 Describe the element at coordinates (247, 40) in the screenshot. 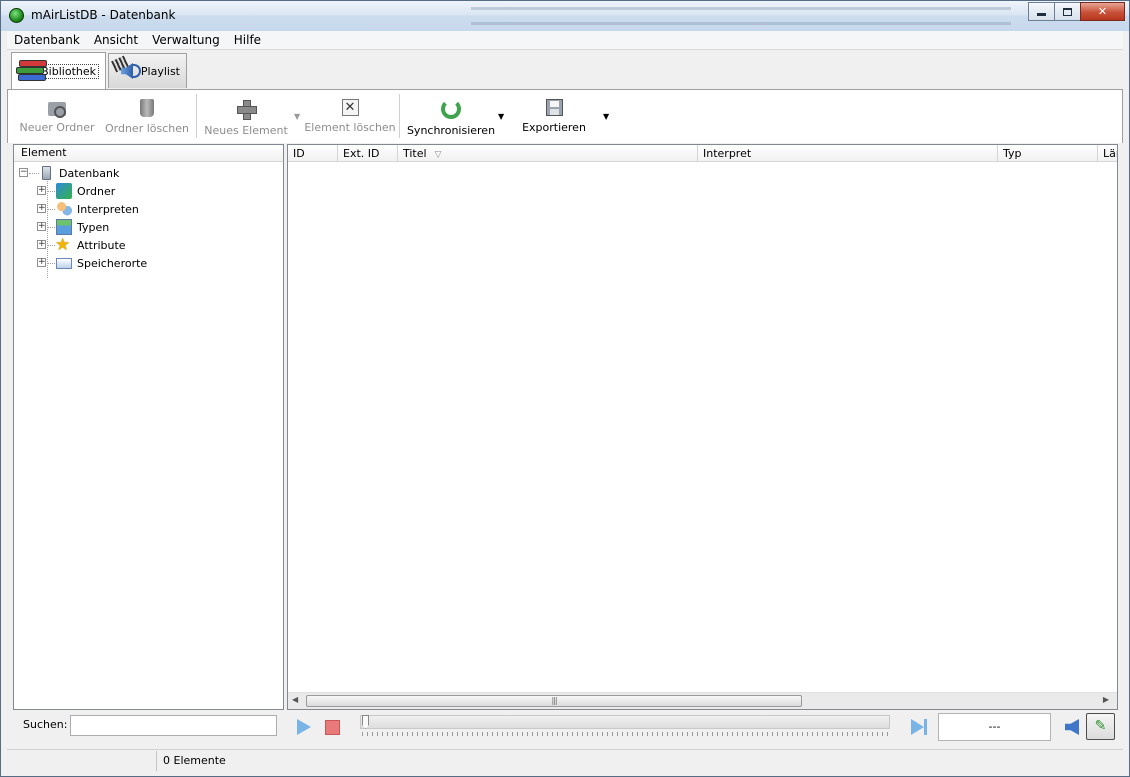

I see `menu-hilfe: Hilfe` at that location.